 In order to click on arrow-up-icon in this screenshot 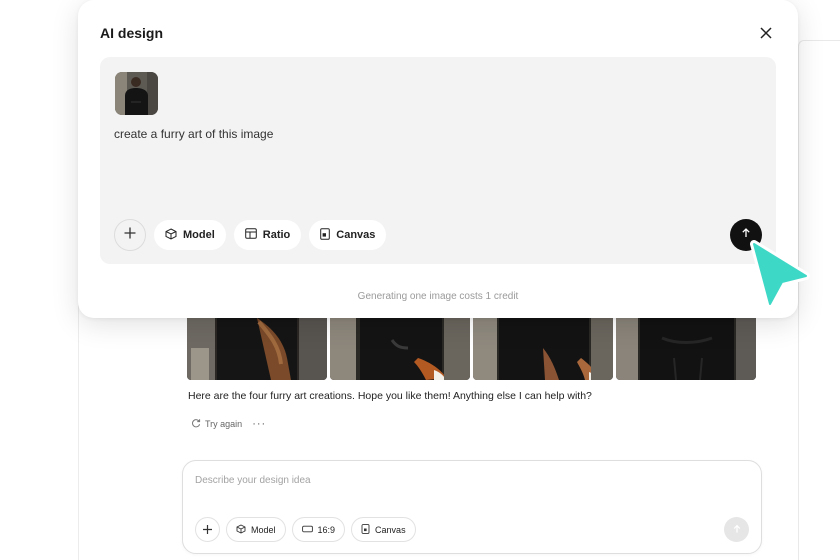, I will do `click(737, 530)`.